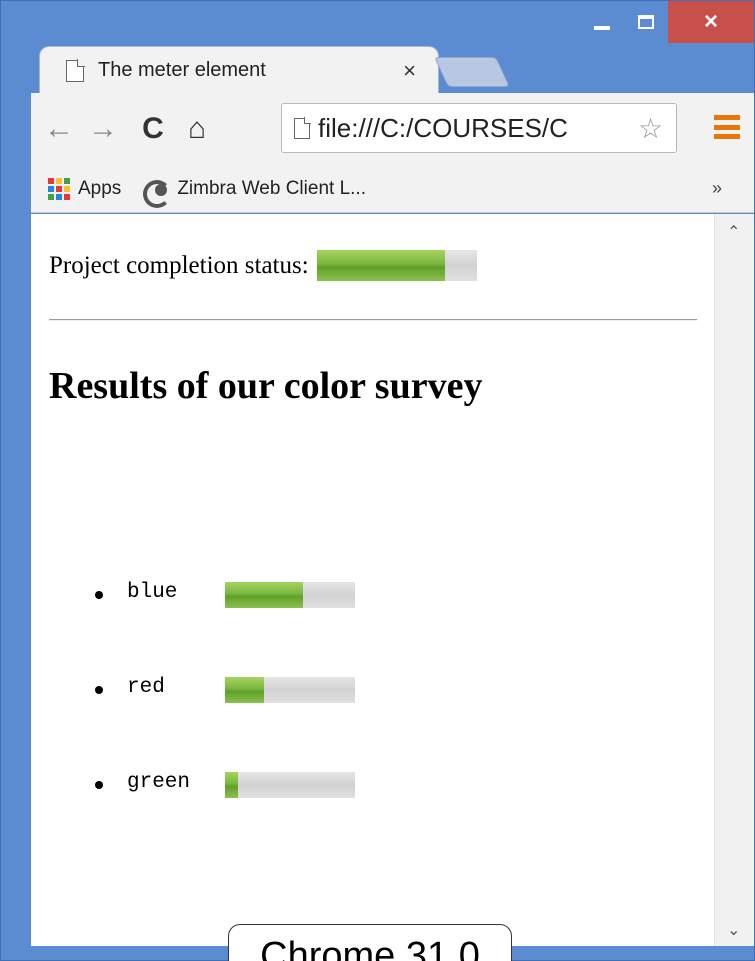 This screenshot has height=961, width=755. Describe the element at coordinates (373, 320) in the screenshot. I see `divider` at that location.